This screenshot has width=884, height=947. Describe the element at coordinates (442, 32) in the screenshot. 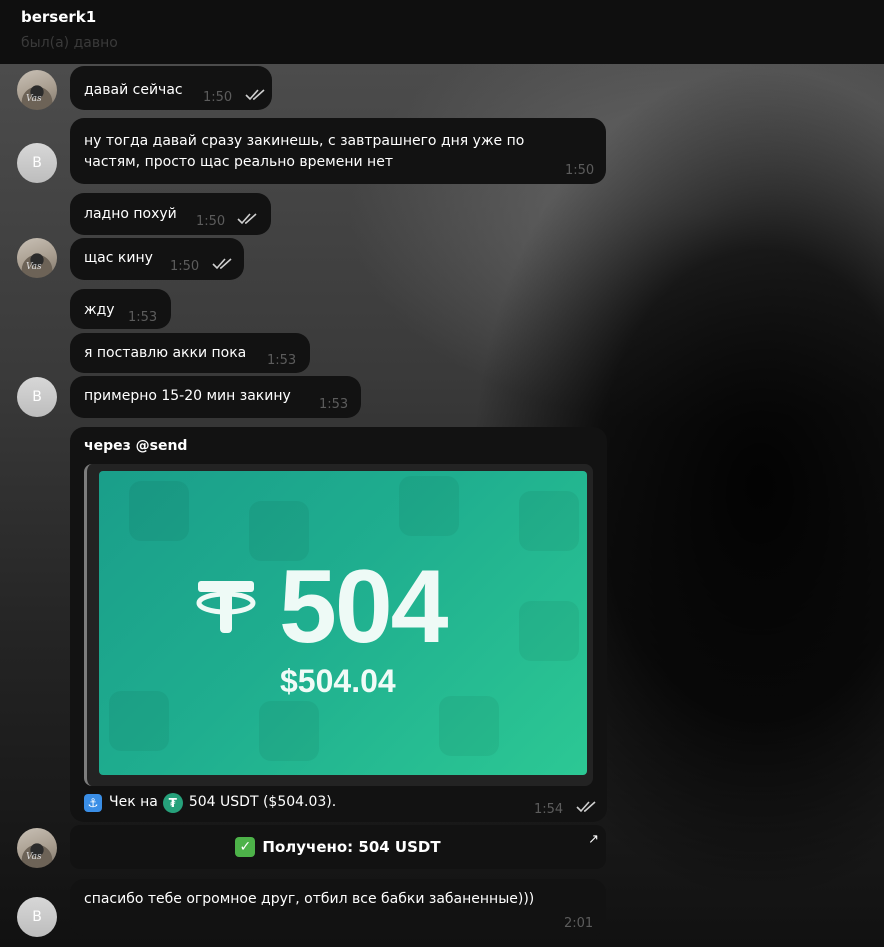

I see `chat-header: berserk1 был(а) давно` at that location.